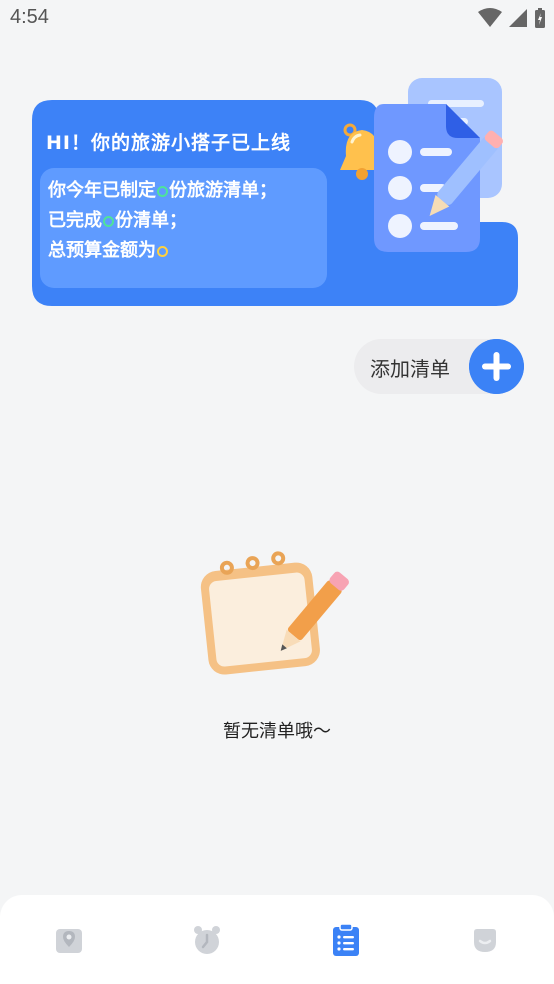 This screenshot has height=984, width=554. I want to click on tab-map, so click(69, 939).